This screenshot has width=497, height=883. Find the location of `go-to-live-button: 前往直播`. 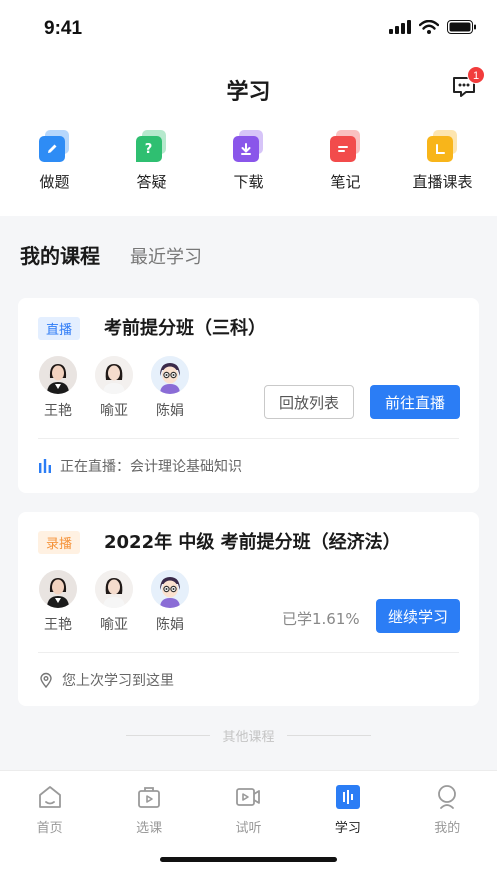

go-to-live-button: 前往直播 is located at coordinates (415, 402).